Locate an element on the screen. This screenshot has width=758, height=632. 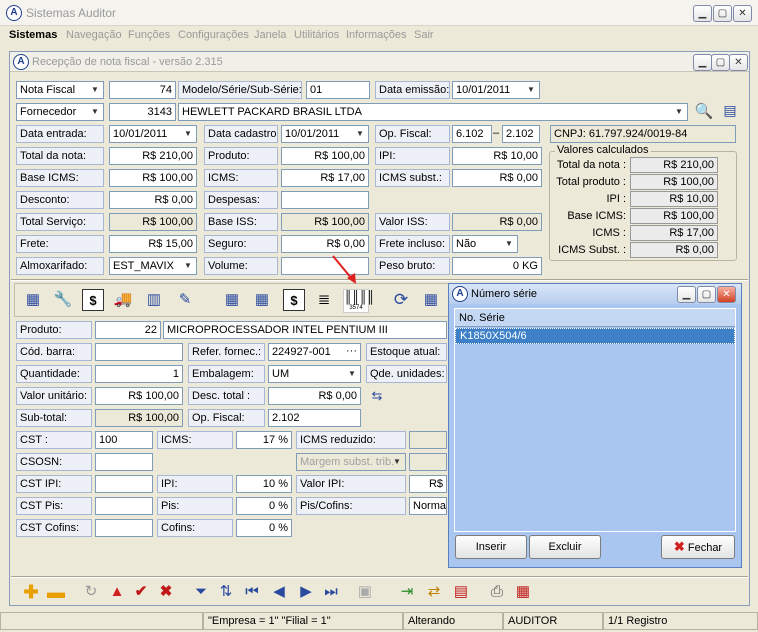
modelo-field: 01 is located at coordinates (338, 90).